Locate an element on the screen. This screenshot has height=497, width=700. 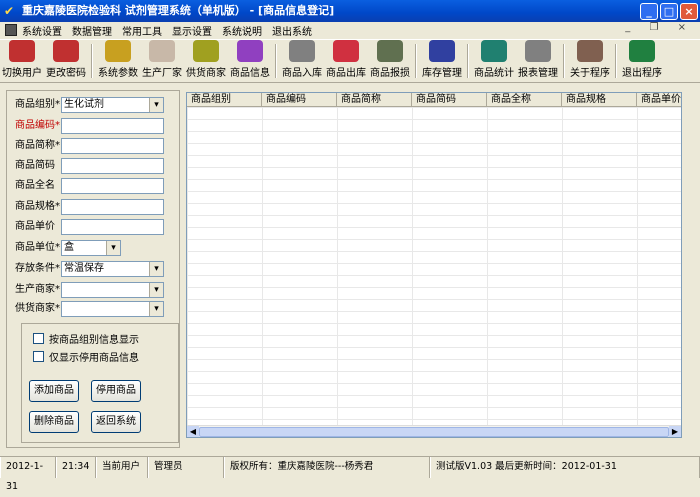
maximize-button: □ is located at coordinates (669, 11).